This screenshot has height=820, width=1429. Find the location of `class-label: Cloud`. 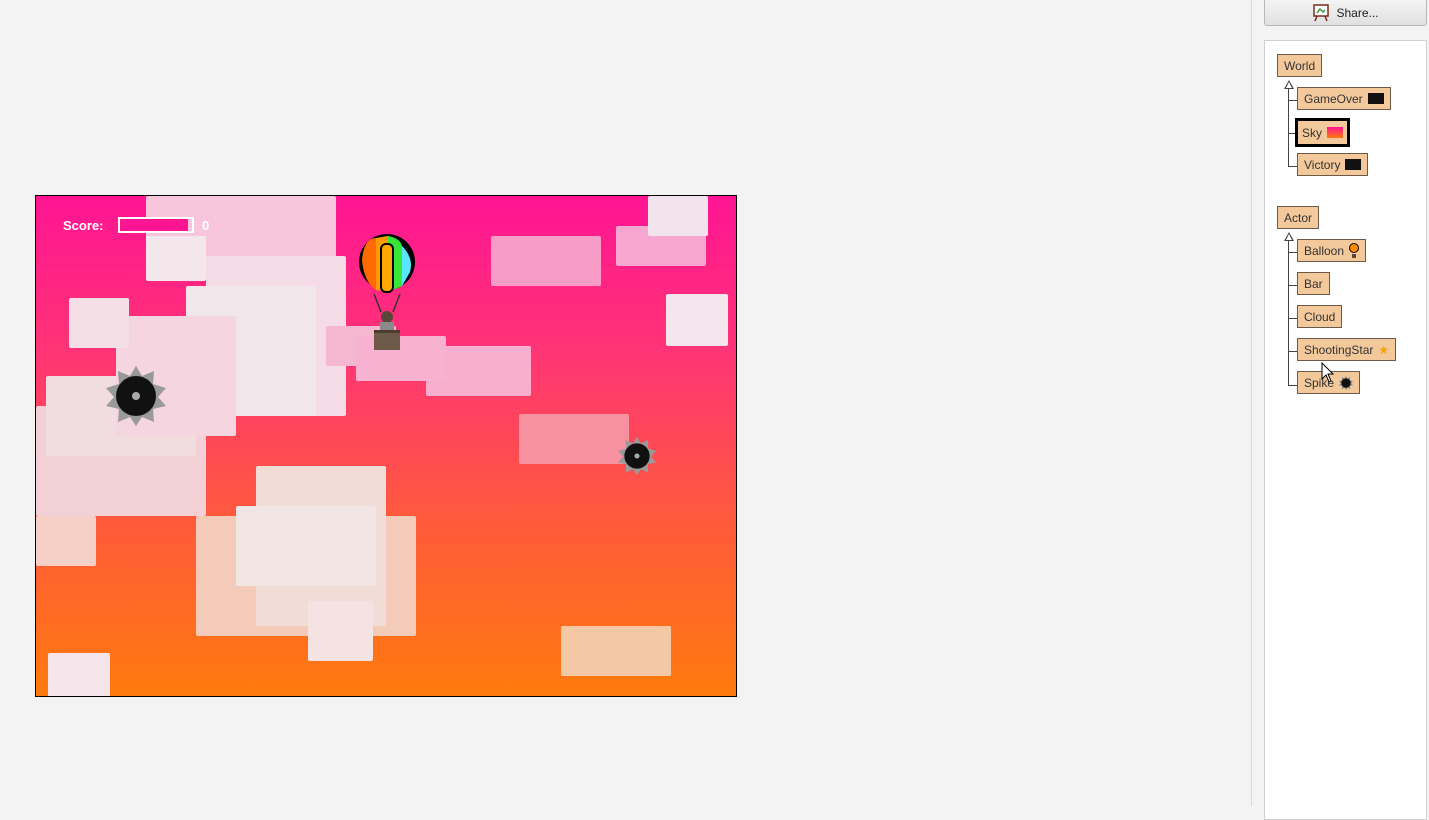

class-label: Cloud is located at coordinates (1320, 316).